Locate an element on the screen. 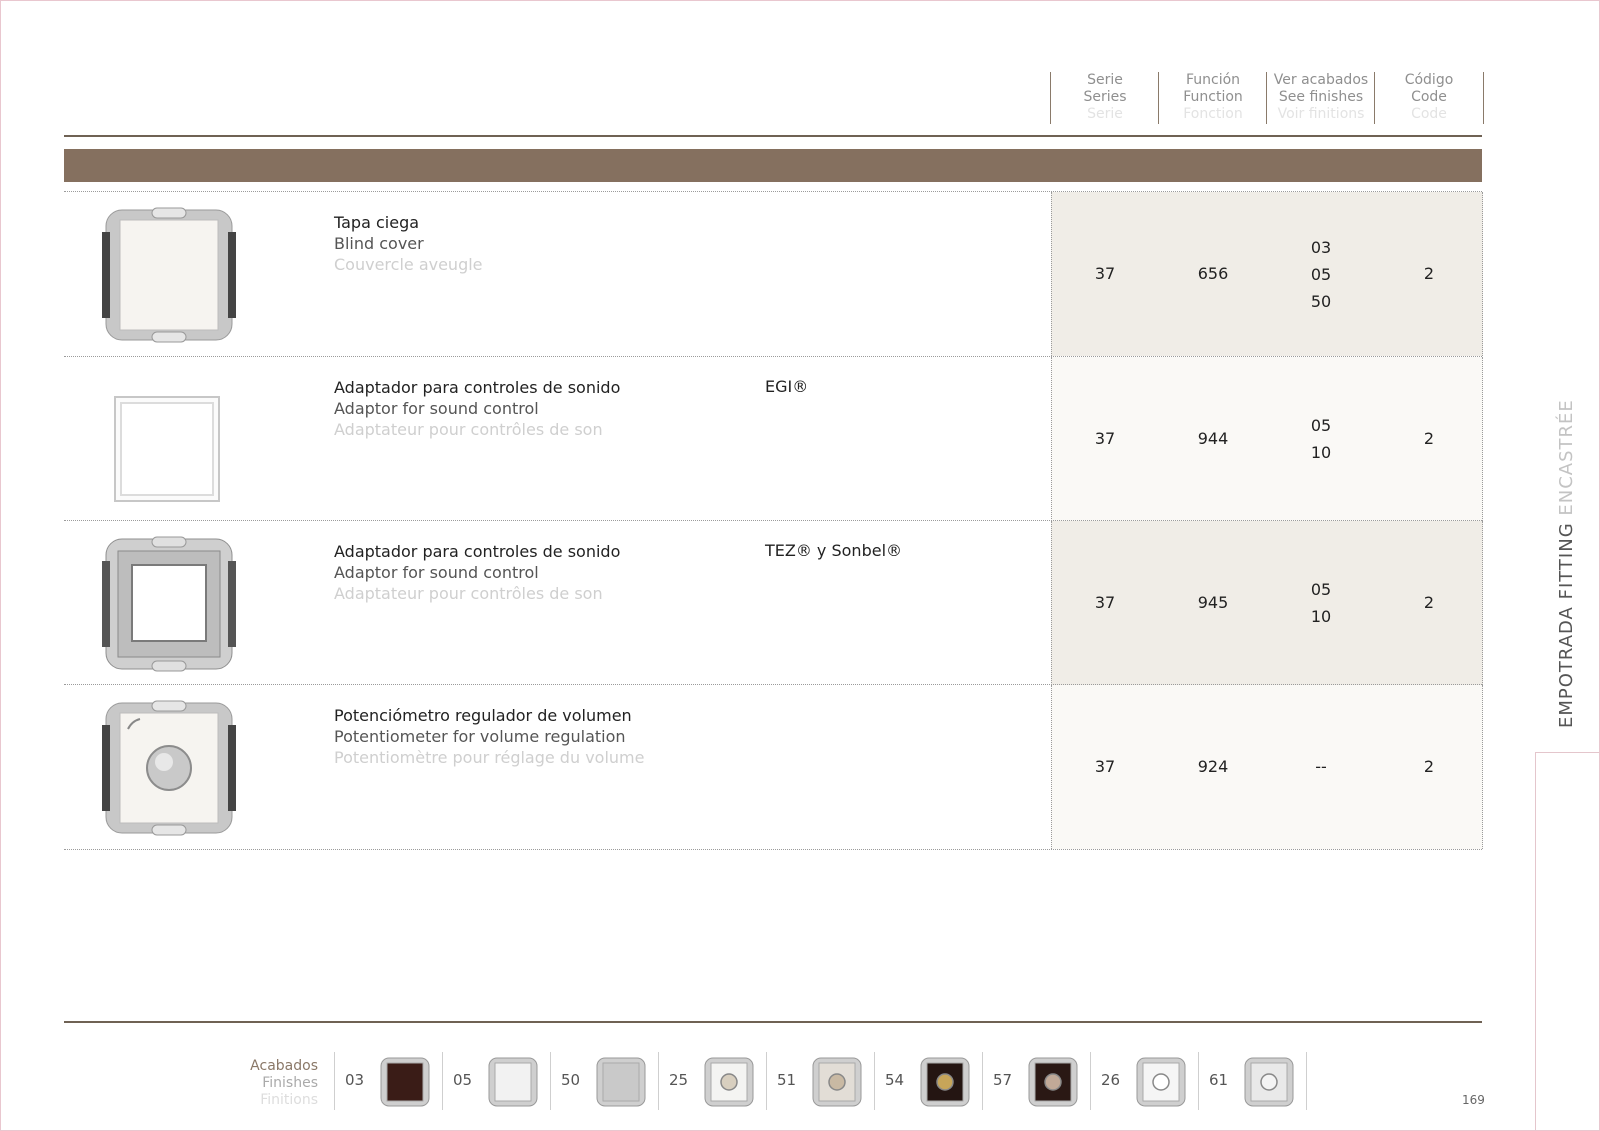 The width and height of the screenshot is (1600, 1131). footer-rule is located at coordinates (773, 1022).